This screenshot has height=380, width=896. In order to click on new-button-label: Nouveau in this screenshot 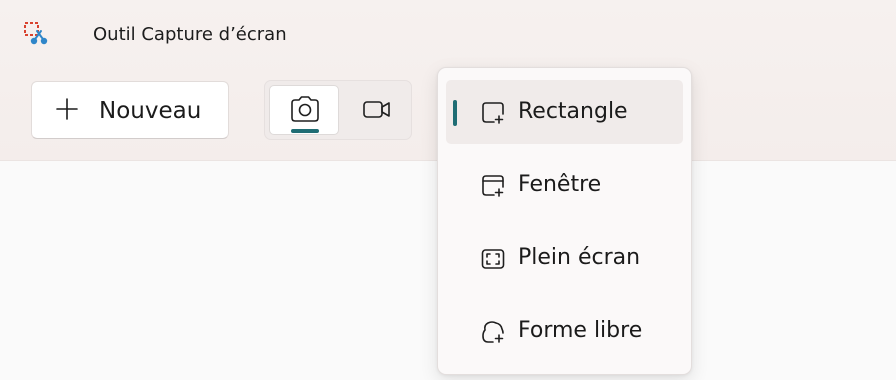, I will do `click(150, 111)`.